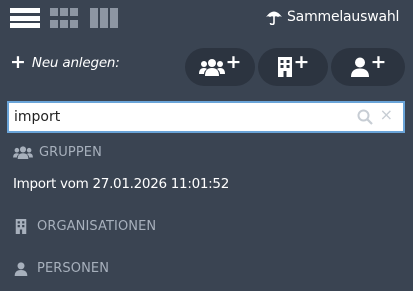 This screenshot has width=413, height=291. I want to click on building-icon, so click(21, 226).